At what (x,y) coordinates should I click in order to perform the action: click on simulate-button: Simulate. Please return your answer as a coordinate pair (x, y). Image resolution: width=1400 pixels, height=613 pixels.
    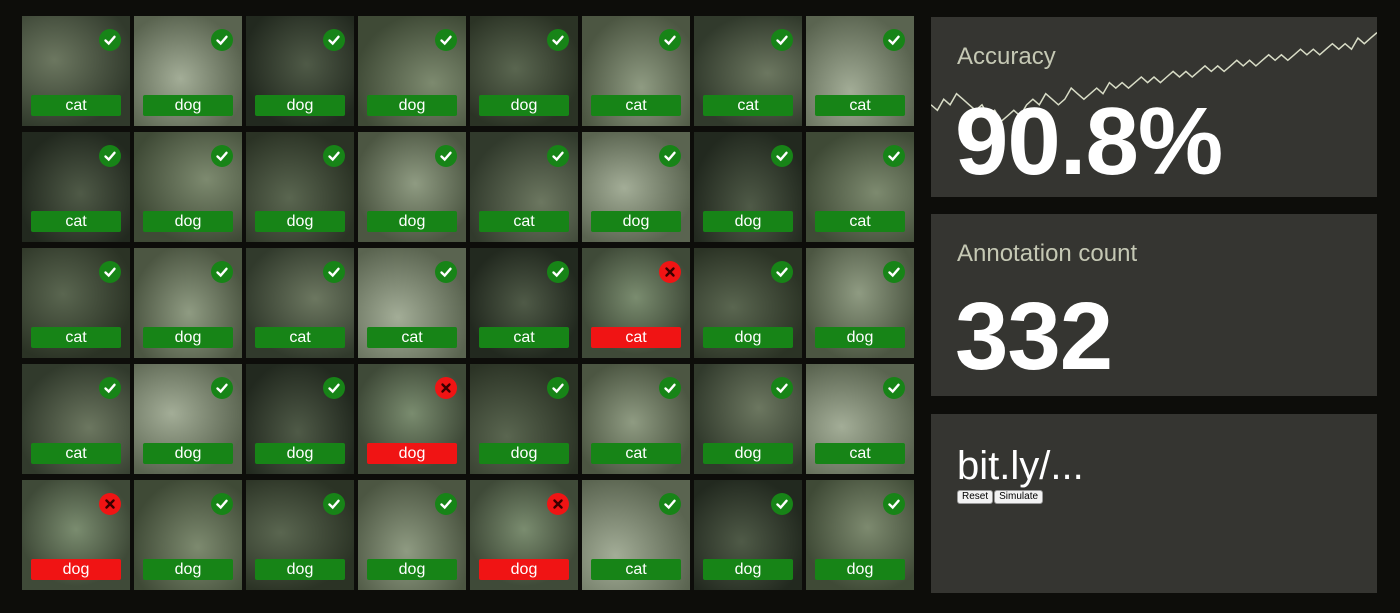
    Looking at the image, I should click on (1019, 497).